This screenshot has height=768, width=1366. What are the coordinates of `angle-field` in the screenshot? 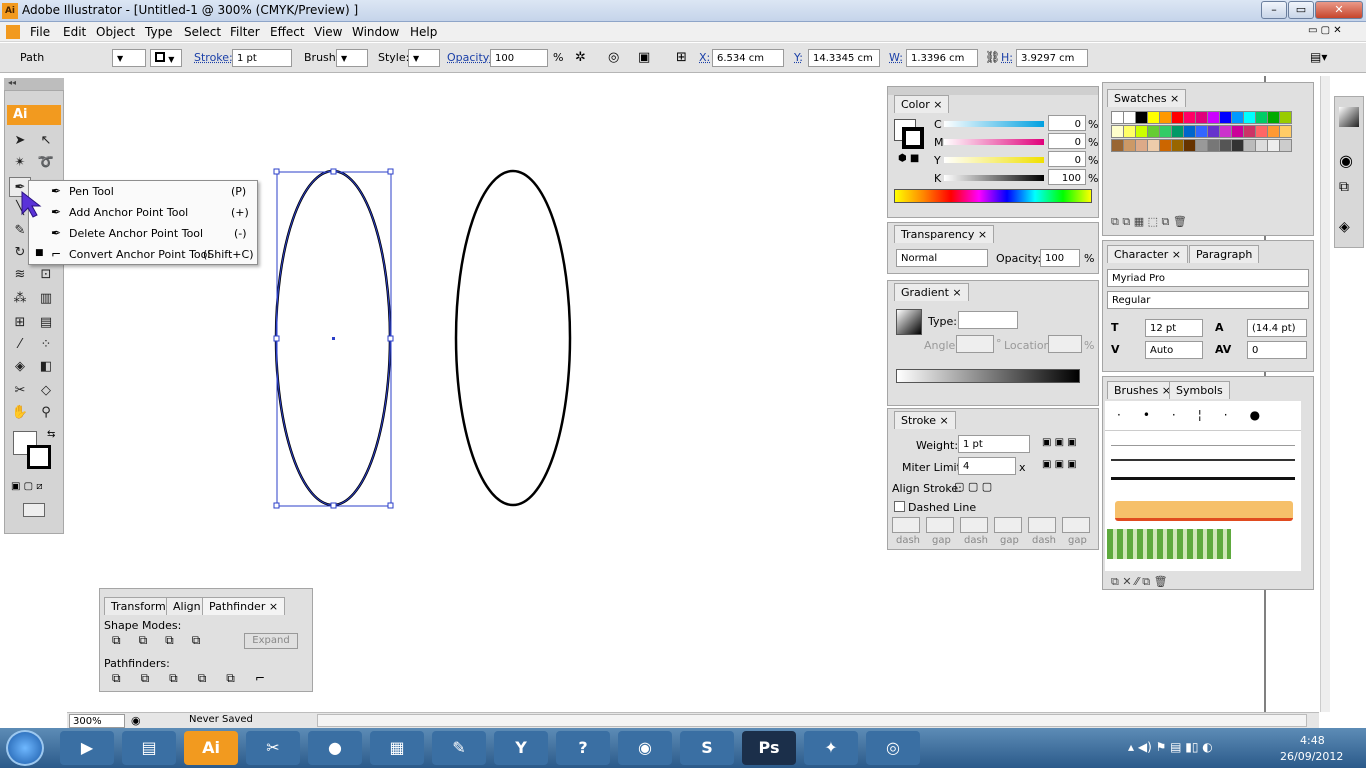 It's located at (975, 344).